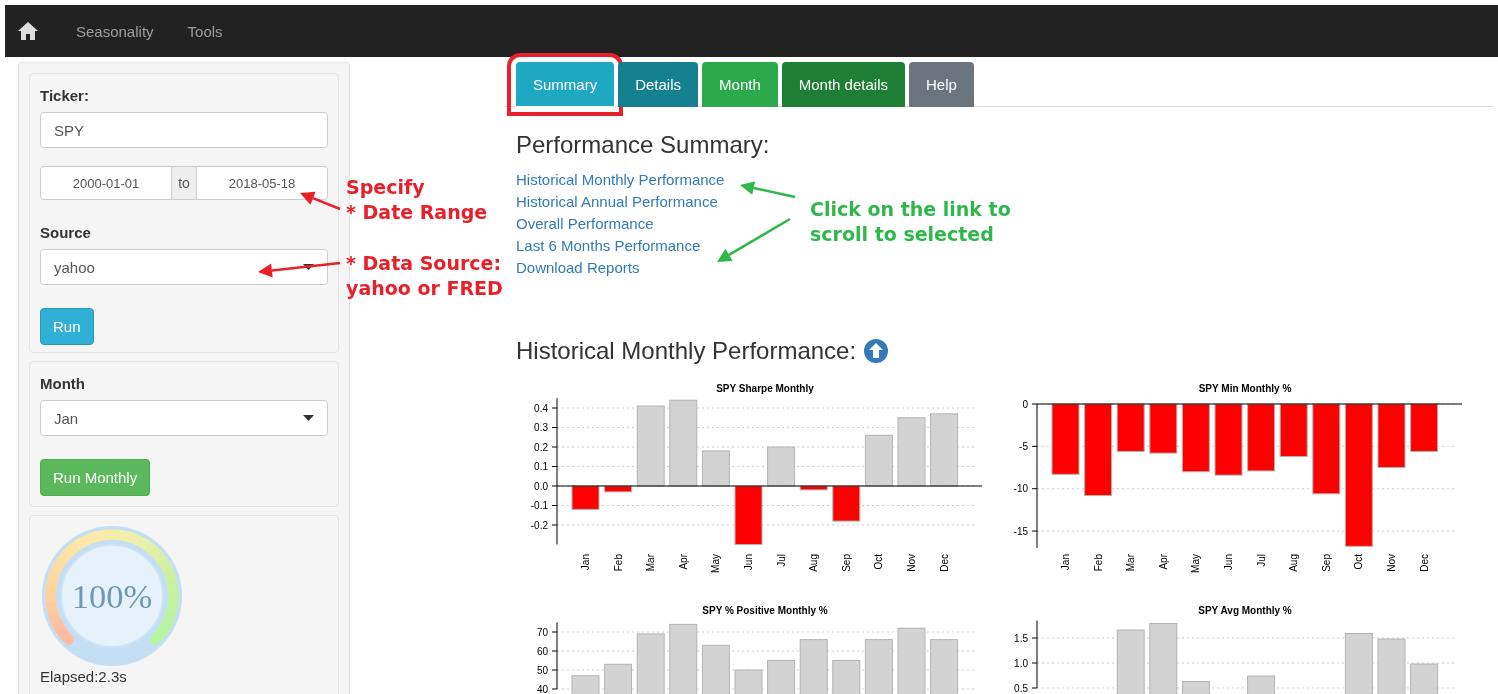  I want to click on section-heading: Historical Monthly Performance:, so click(686, 351).